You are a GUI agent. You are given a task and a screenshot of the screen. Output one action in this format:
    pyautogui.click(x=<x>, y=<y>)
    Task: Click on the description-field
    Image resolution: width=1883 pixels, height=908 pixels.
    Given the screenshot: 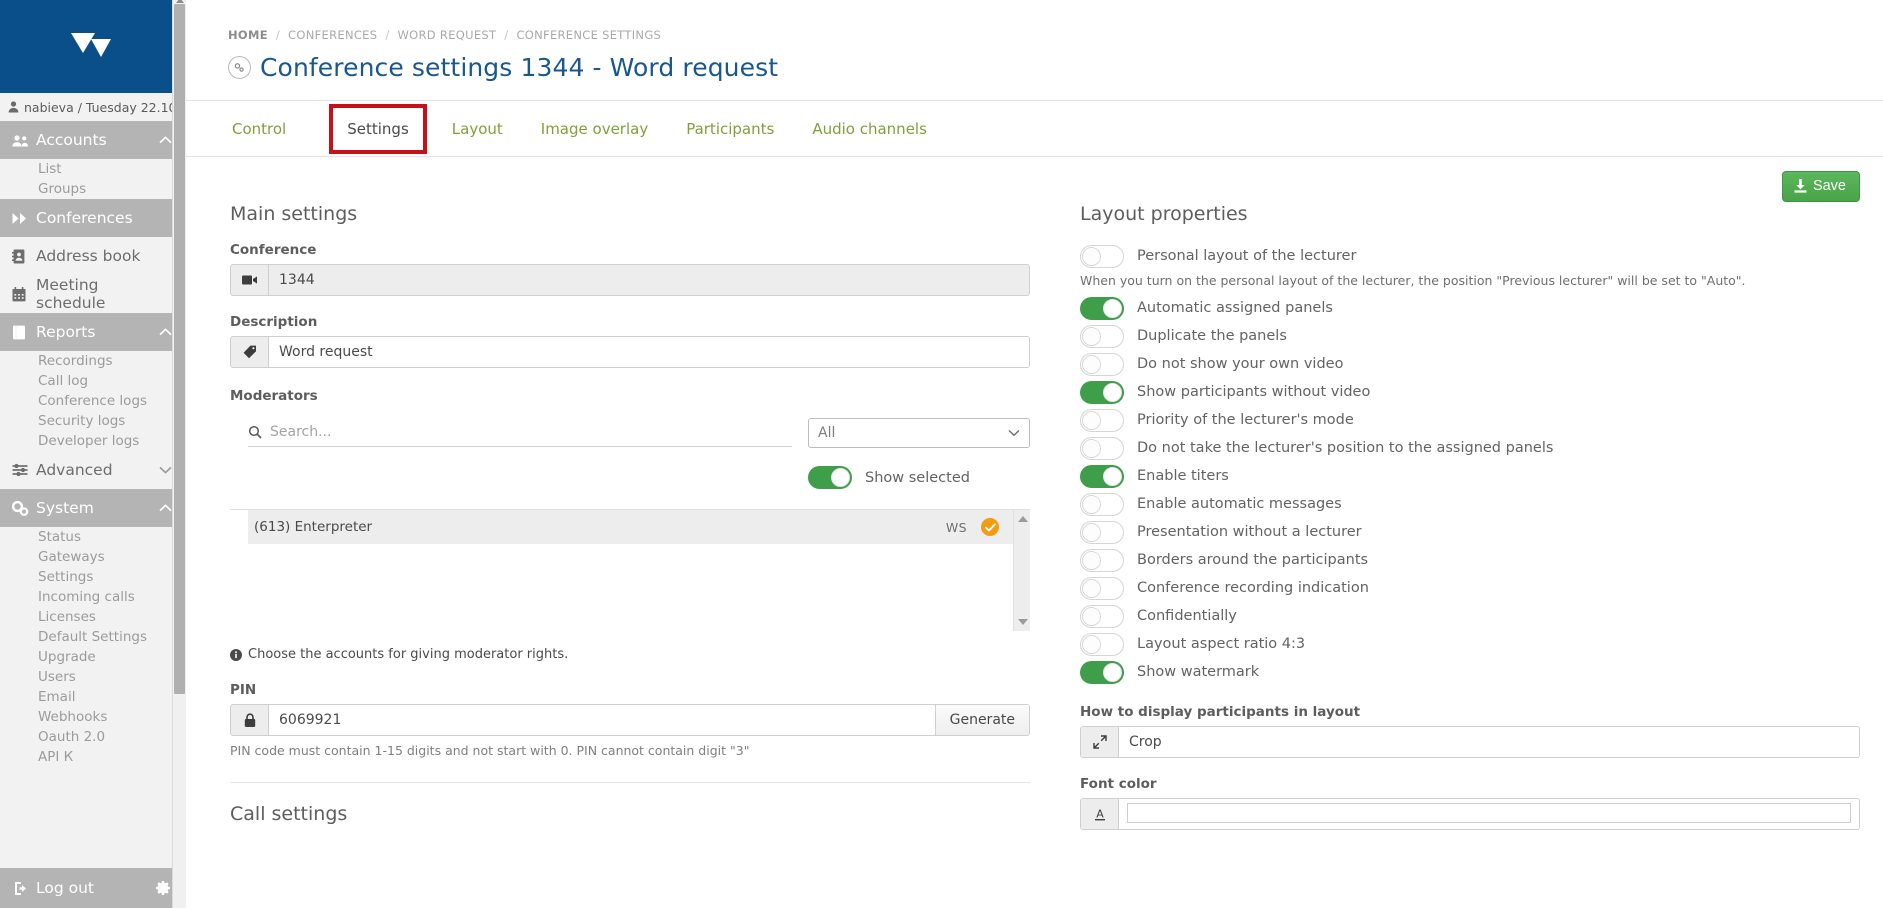 What is the action you would take?
    pyautogui.click(x=630, y=352)
    